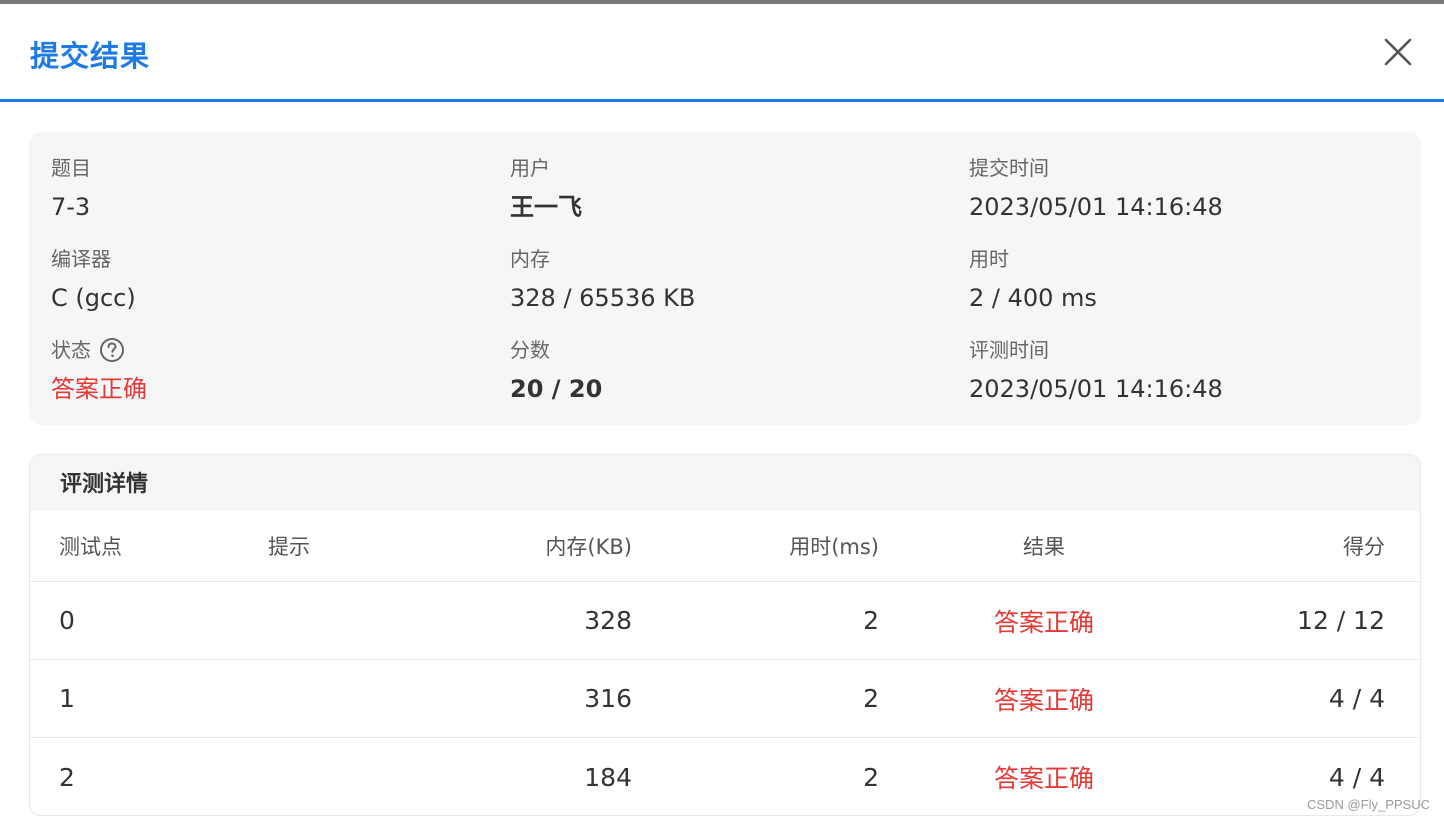  What do you see at coordinates (722, 53) in the screenshot?
I see `dialog-header: 提交结果` at bounding box center [722, 53].